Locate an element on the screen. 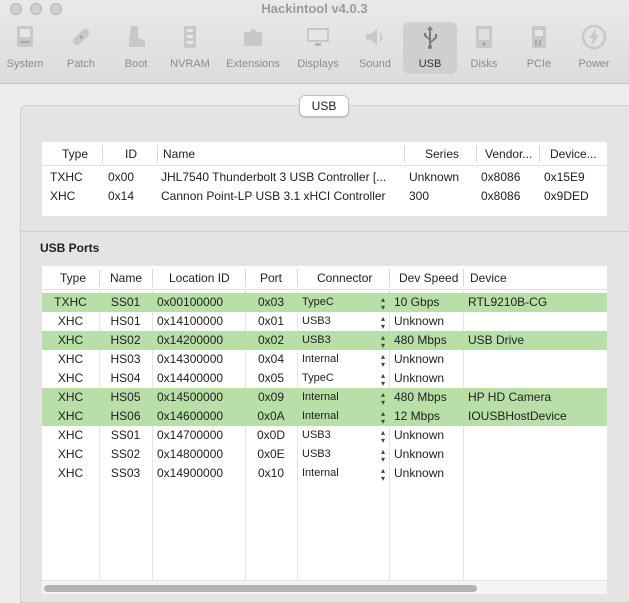  port-number: 0x0E is located at coordinates (271, 454).